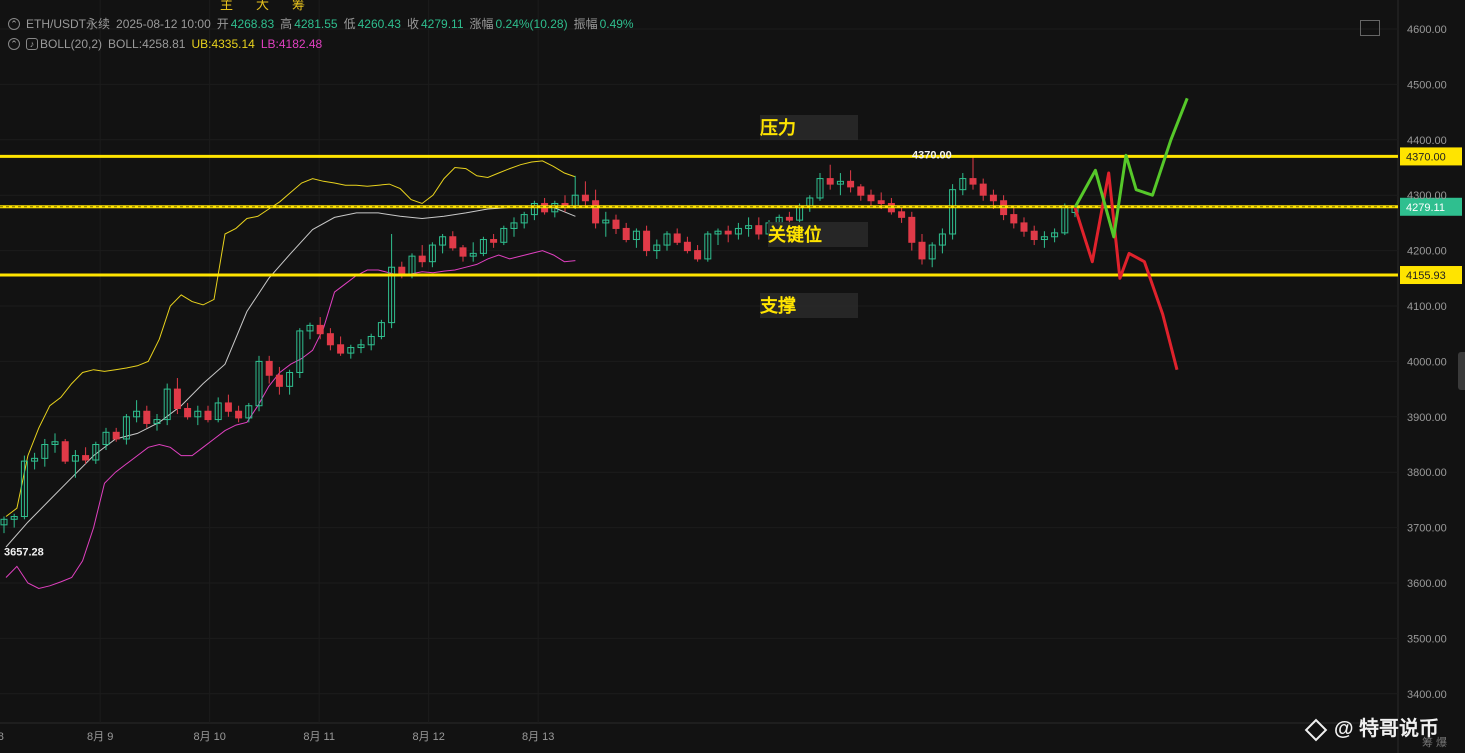 This screenshot has height=753, width=1465. Describe the element at coordinates (795, 235) in the screenshot. I see `annotation-text-pivot: 关键位` at that location.